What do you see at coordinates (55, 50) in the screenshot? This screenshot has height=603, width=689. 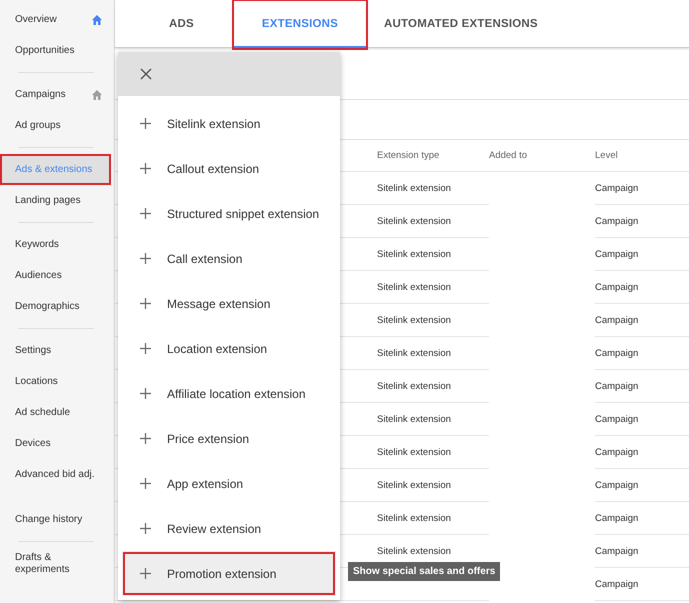 I see `sidebar-item: Opportunities` at bounding box center [55, 50].